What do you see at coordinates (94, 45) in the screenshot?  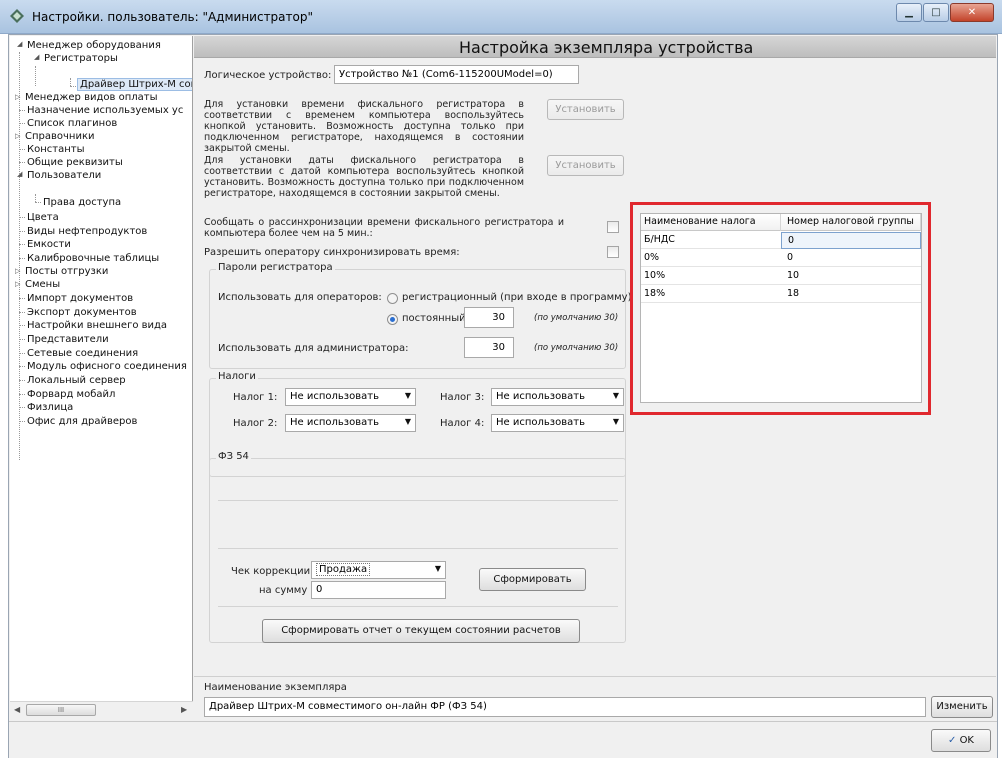 I see `tree-item-equipment-manager: Менеджер оборудования` at bounding box center [94, 45].